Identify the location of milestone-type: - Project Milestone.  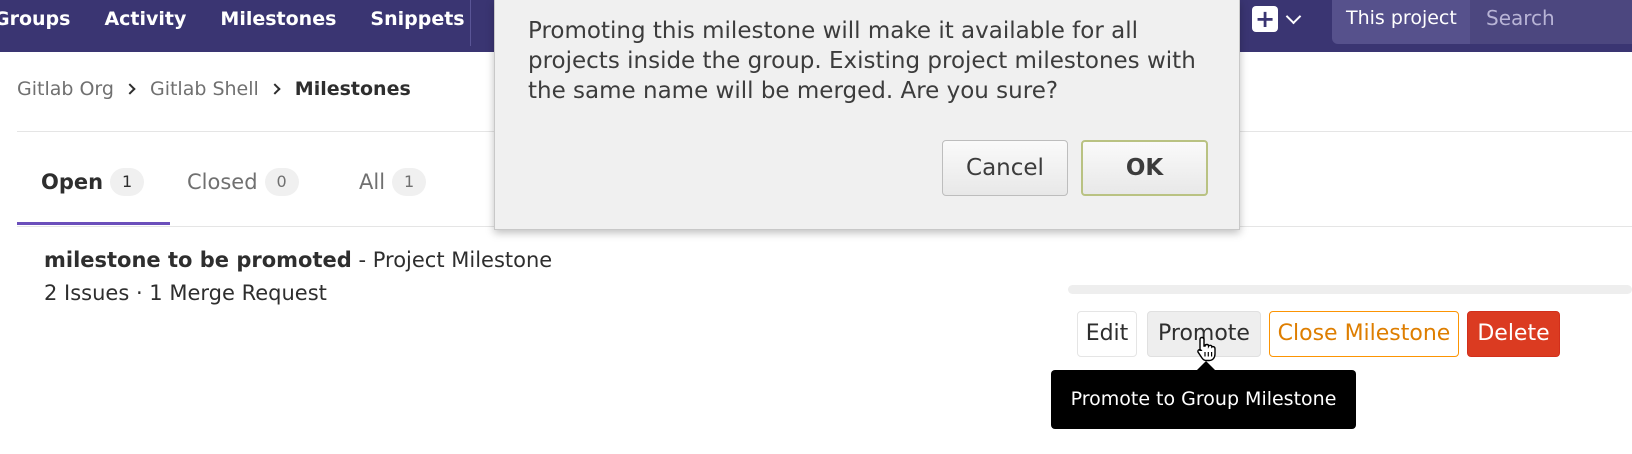
(455, 260).